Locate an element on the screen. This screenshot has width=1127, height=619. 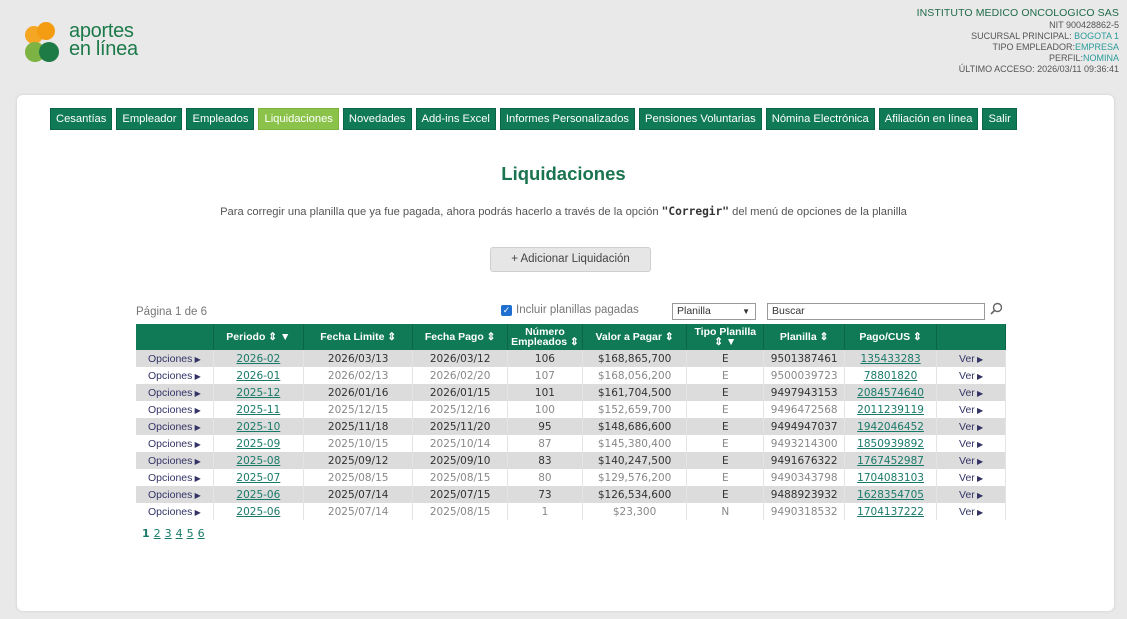
include-paid-checkbox: ✓ is located at coordinates (506, 310).